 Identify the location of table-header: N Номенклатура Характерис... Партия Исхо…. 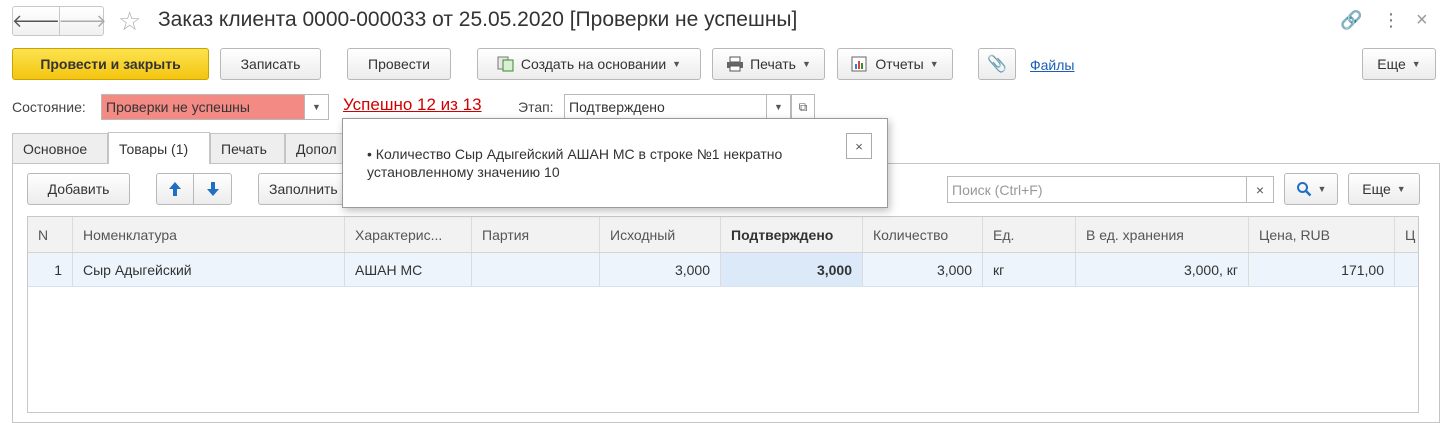
(723, 235).